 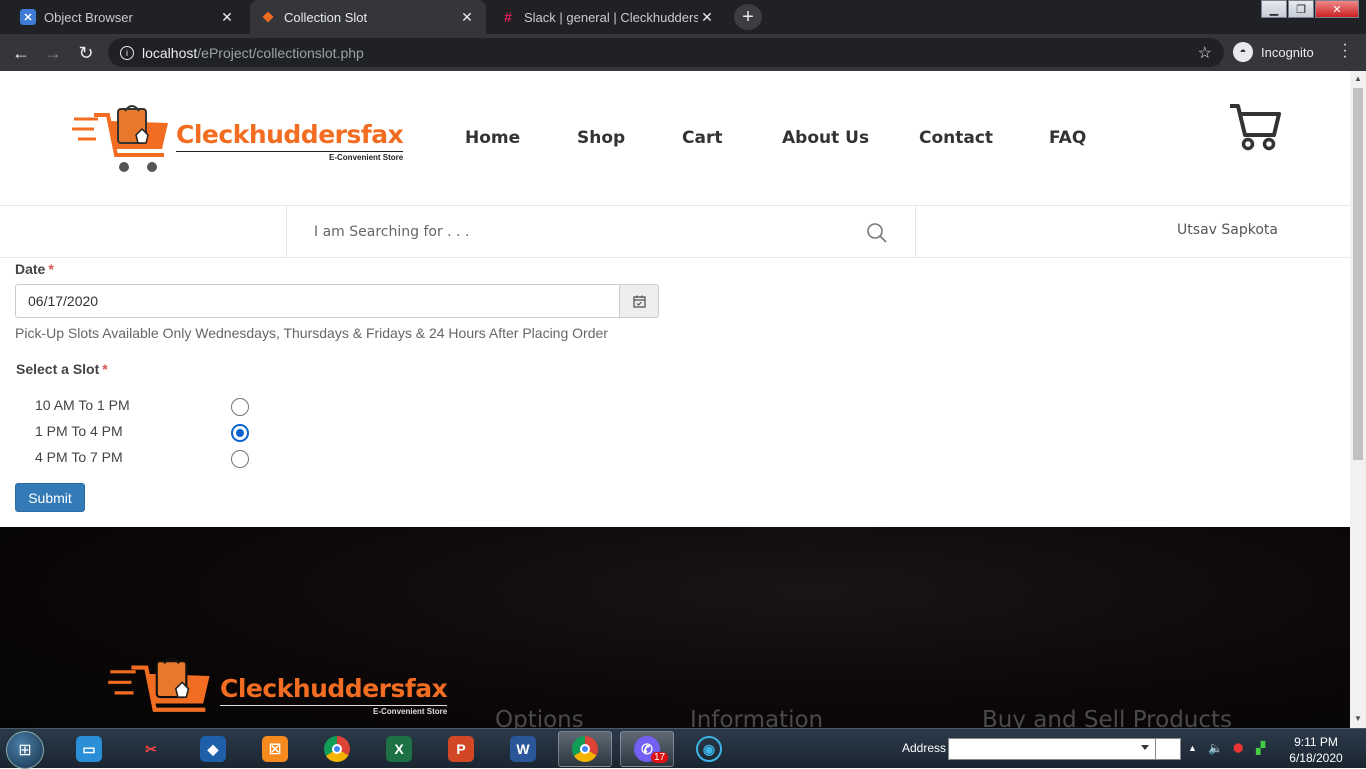 I want to click on calendar-icon, so click(x=639, y=301).